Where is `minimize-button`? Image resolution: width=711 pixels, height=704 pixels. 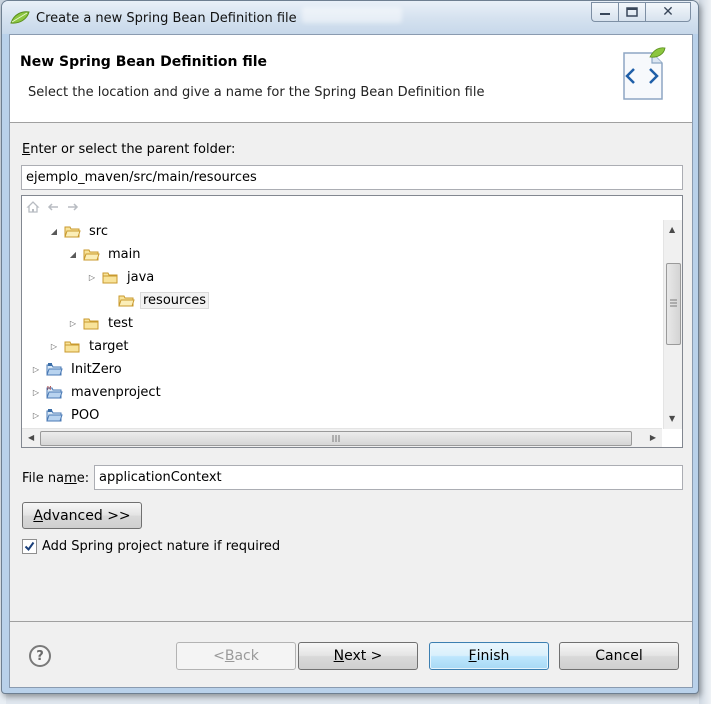
minimize-button is located at coordinates (604, 12).